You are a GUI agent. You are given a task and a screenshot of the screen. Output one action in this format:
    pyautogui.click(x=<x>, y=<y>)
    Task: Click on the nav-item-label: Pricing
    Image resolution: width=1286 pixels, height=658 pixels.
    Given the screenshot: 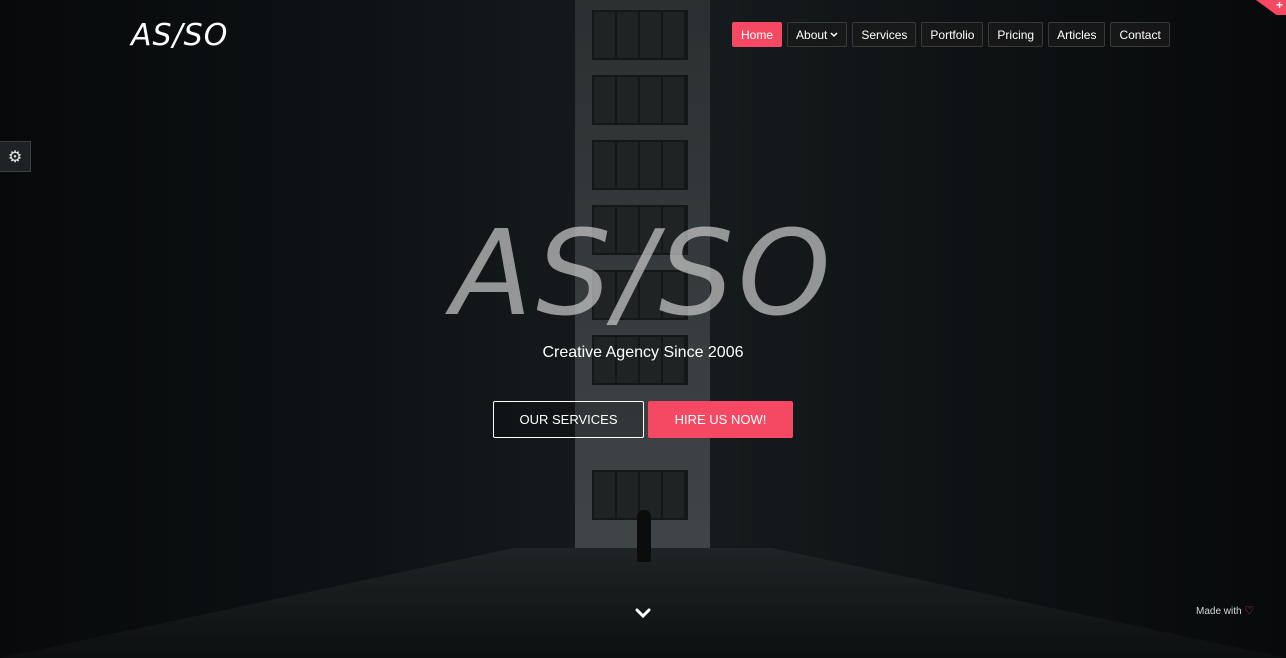 What is the action you would take?
    pyautogui.click(x=1016, y=34)
    